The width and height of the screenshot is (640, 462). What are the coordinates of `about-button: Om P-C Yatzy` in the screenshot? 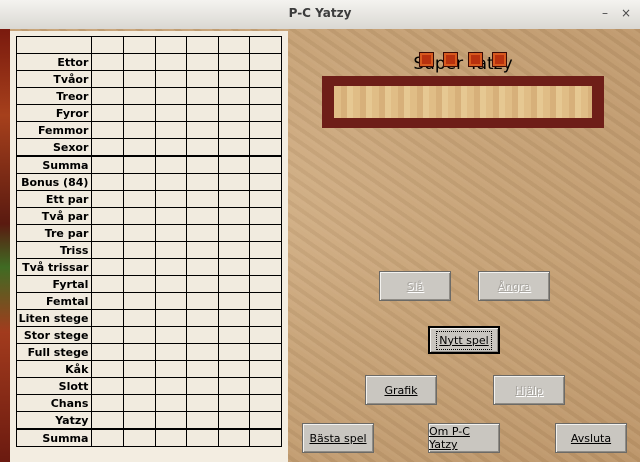 It's located at (464, 438).